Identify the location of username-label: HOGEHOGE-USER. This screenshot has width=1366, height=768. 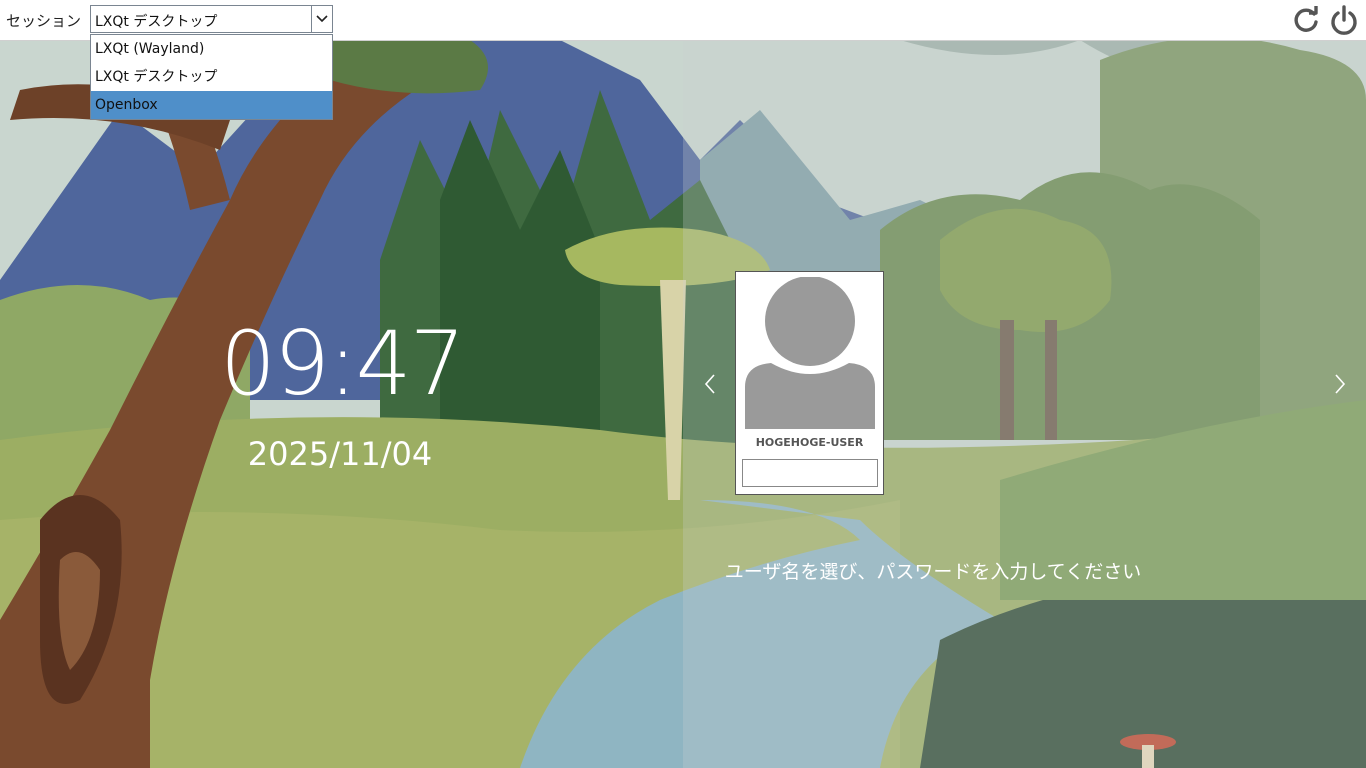
(809, 442).